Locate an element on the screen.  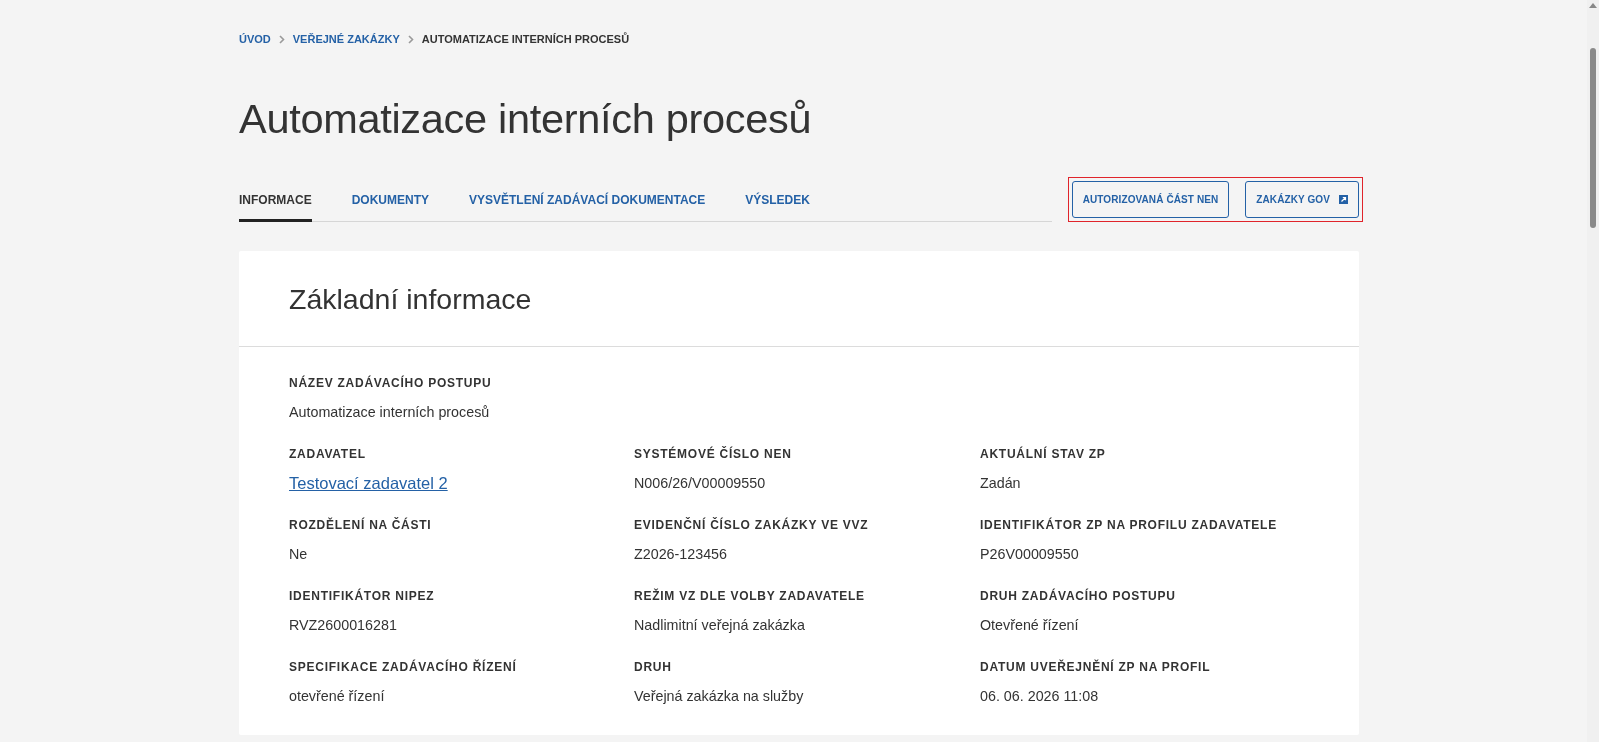
tab: VYSVĚTLENÍ ZADÁVACÍ DOKUMENTACE is located at coordinates (587, 207).